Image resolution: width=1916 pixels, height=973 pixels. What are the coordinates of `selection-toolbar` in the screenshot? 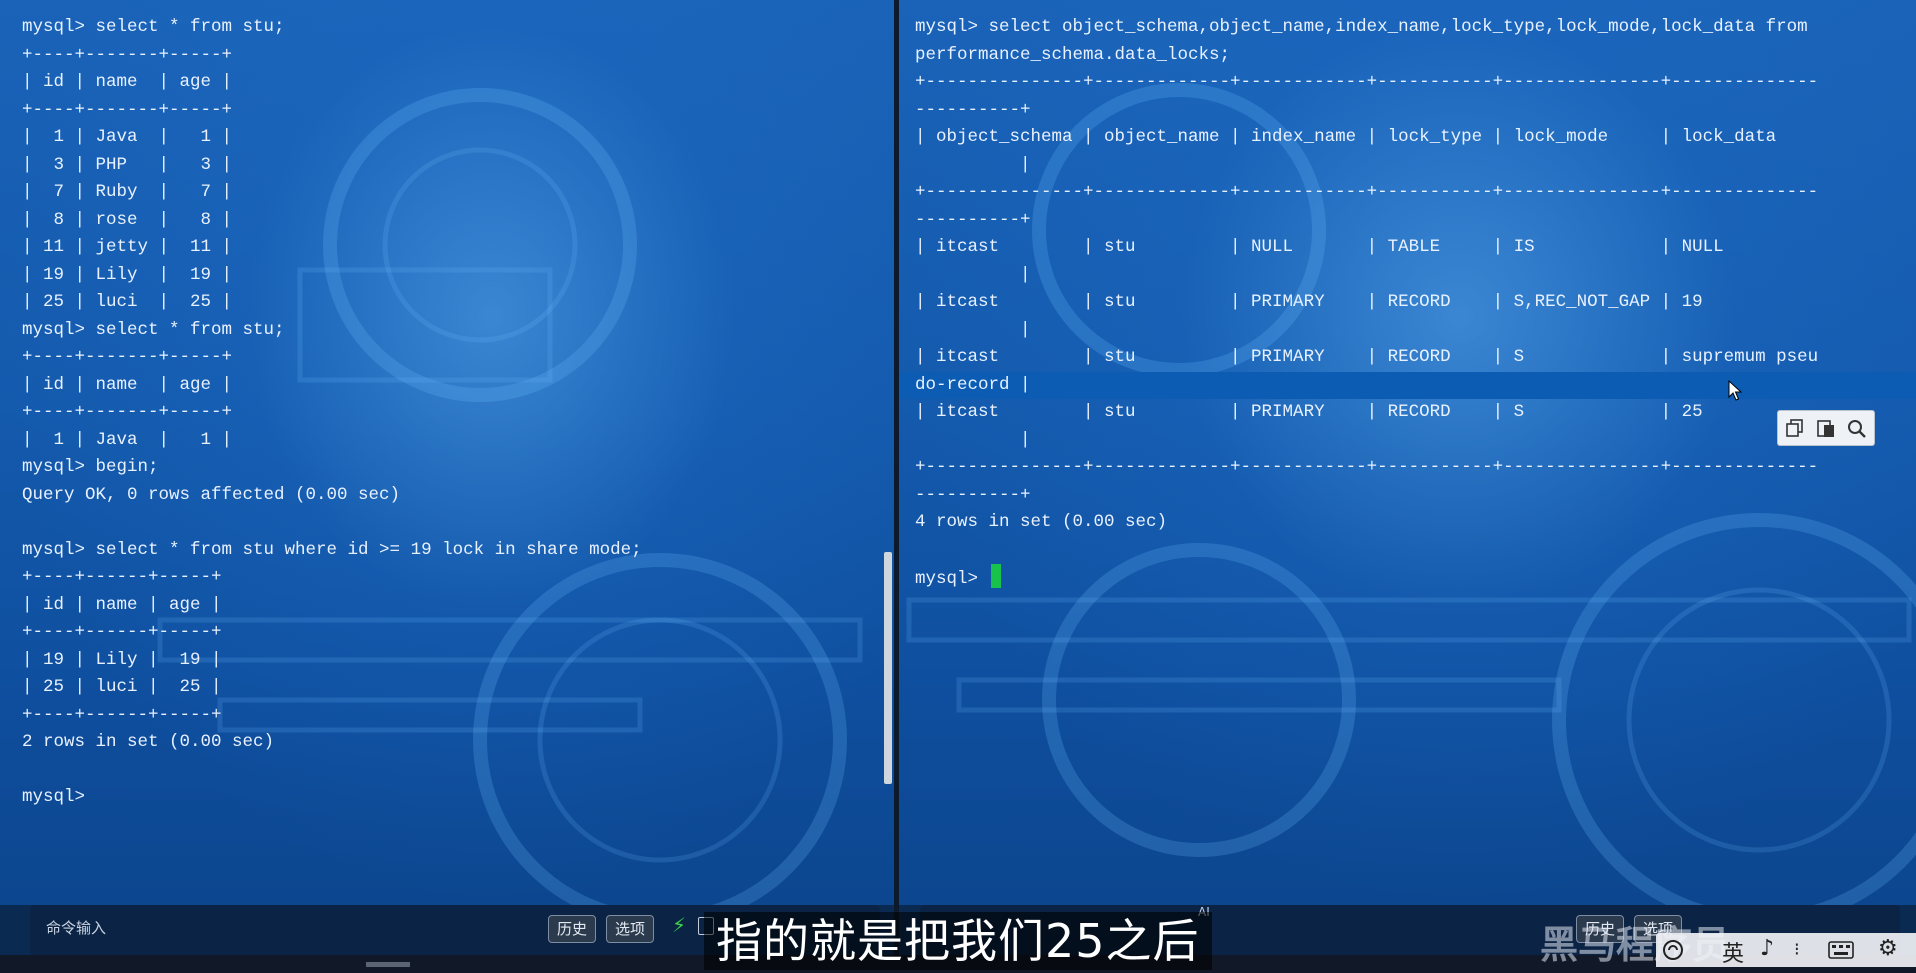 It's located at (1826, 428).